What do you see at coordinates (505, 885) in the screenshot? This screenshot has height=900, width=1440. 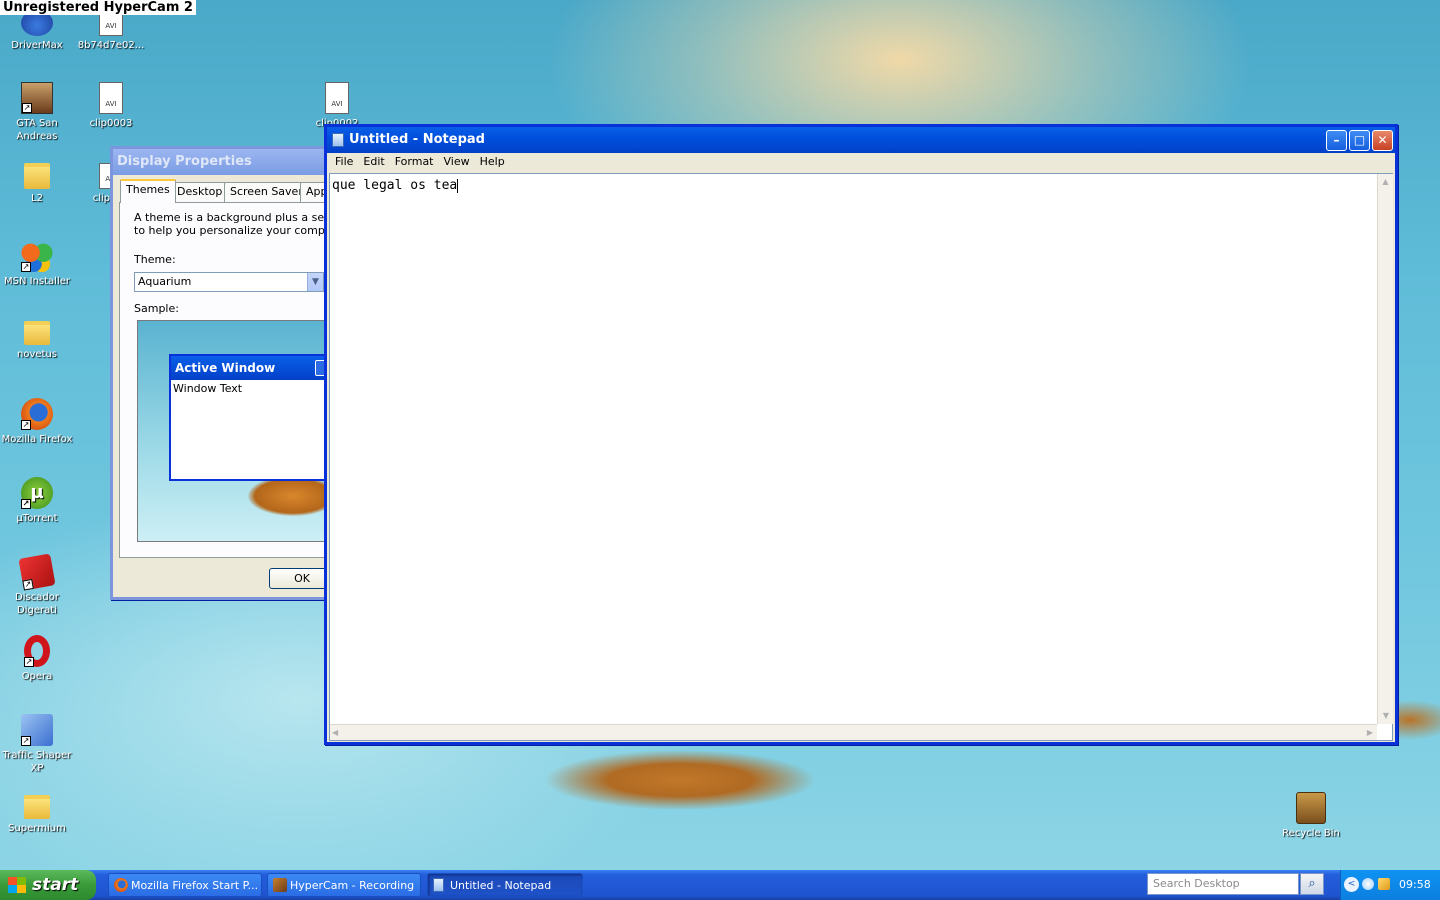 I see `task-notepad: Untitled - Notepad` at bounding box center [505, 885].